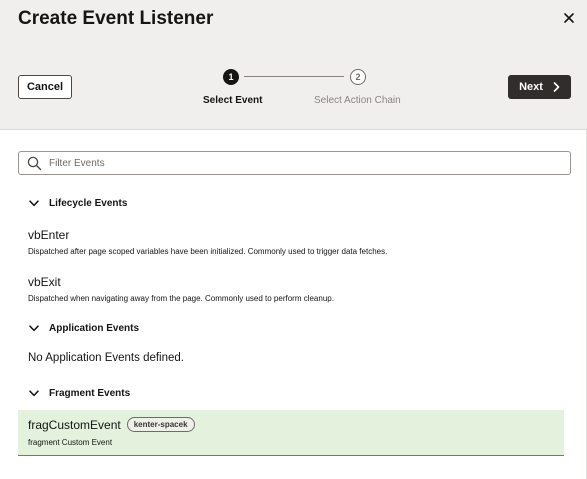 The height and width of the screenshot is (479, 587). I want to click on event-name-fragcustomevent: fragCustomEvent, so click(74, 425).